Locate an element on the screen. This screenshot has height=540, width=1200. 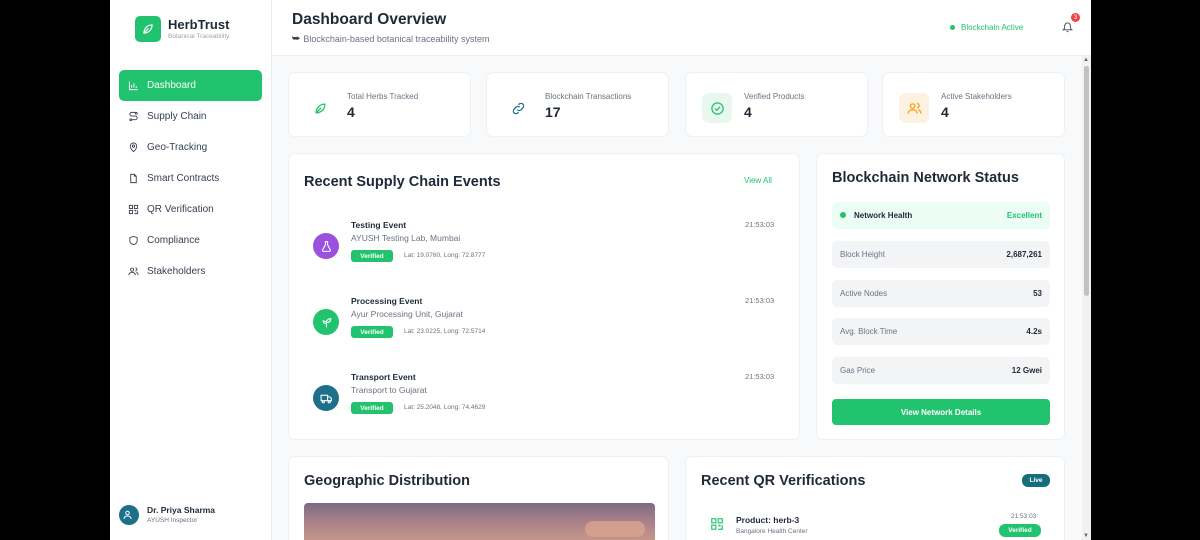
sidebar-item-compliance: Compliance is located at coordinates (190, 240).